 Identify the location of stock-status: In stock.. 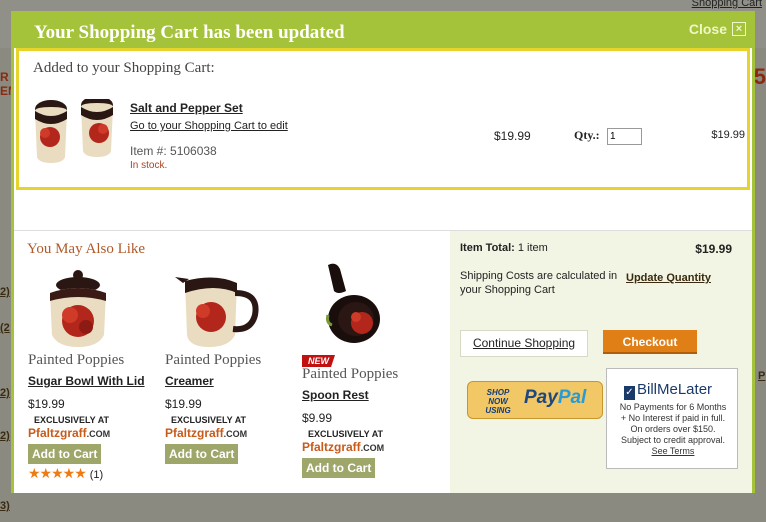
(149, 165).